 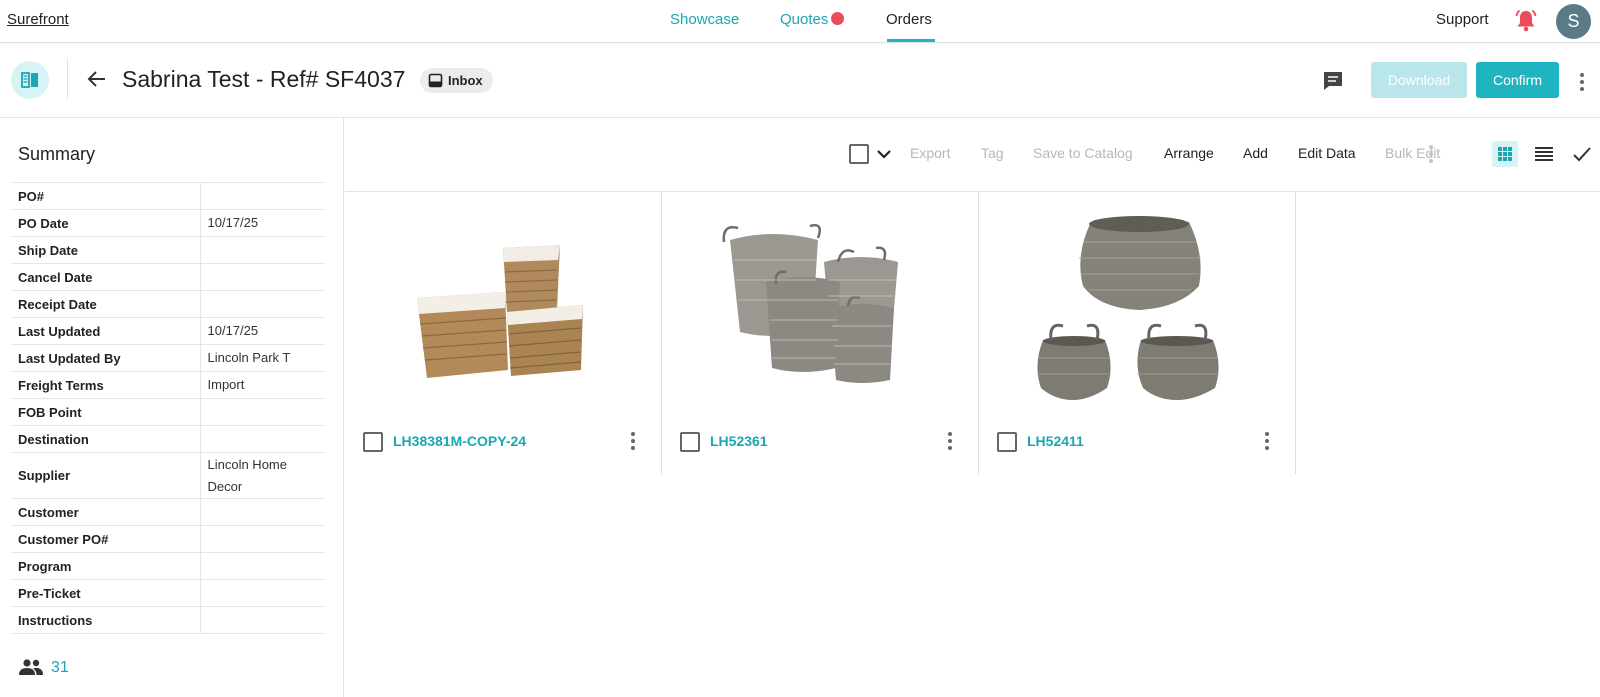 I want to click on summary-label: Receipt Date, so click(x=106, y=304).